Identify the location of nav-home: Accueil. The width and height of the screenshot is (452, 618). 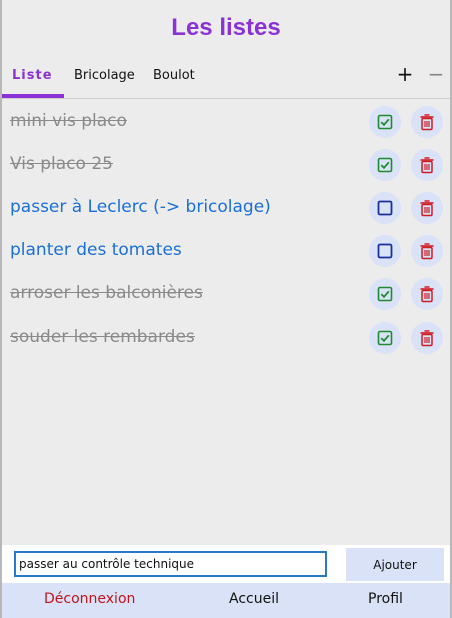
(254, 599).